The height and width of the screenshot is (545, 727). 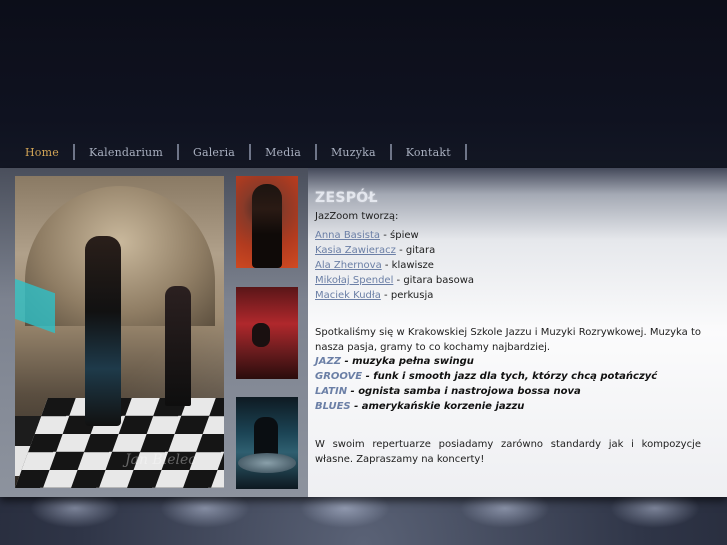 I want to click on nav-item-galeria: Galeria, so click(x=214, y=152).